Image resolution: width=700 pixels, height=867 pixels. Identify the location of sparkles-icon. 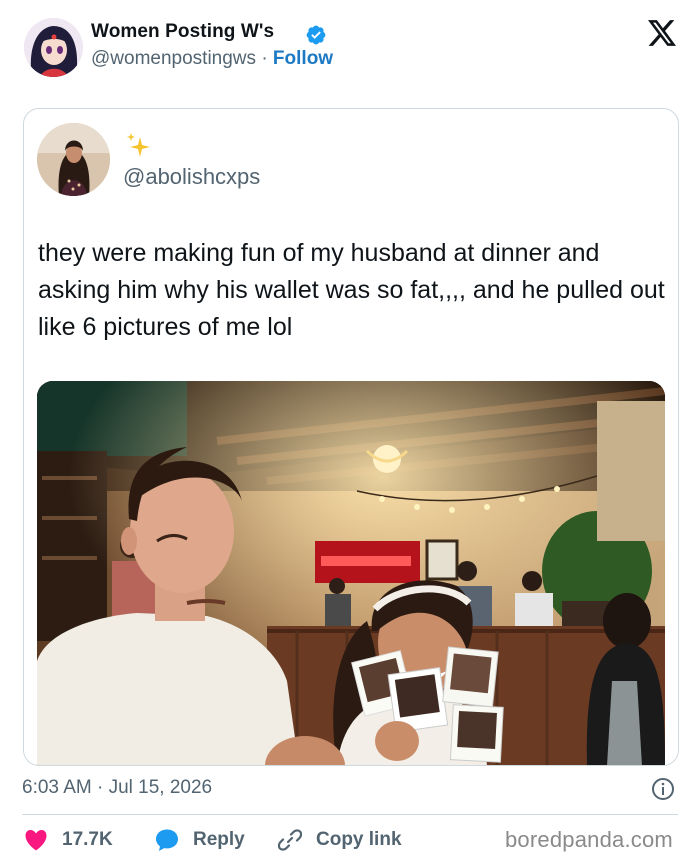
(138, 145).